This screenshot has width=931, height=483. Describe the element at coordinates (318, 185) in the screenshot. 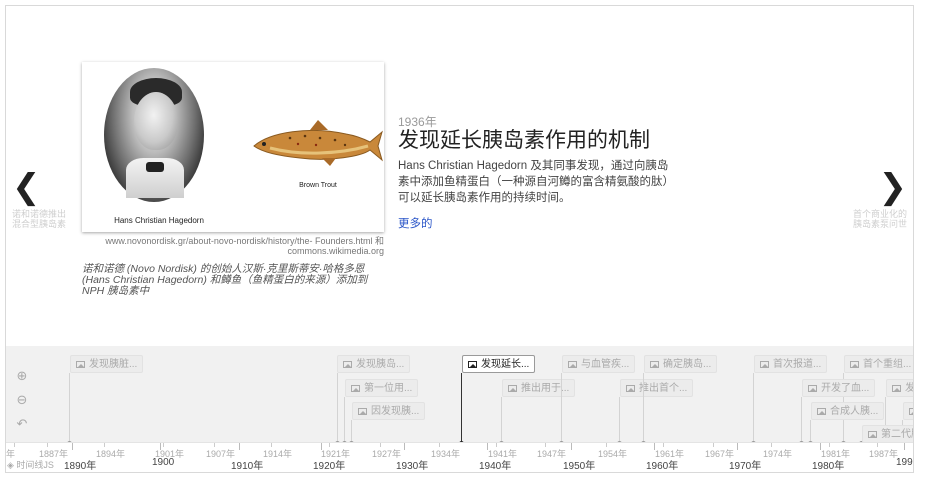

I see `fish-caption: Brown Trout` at that location.